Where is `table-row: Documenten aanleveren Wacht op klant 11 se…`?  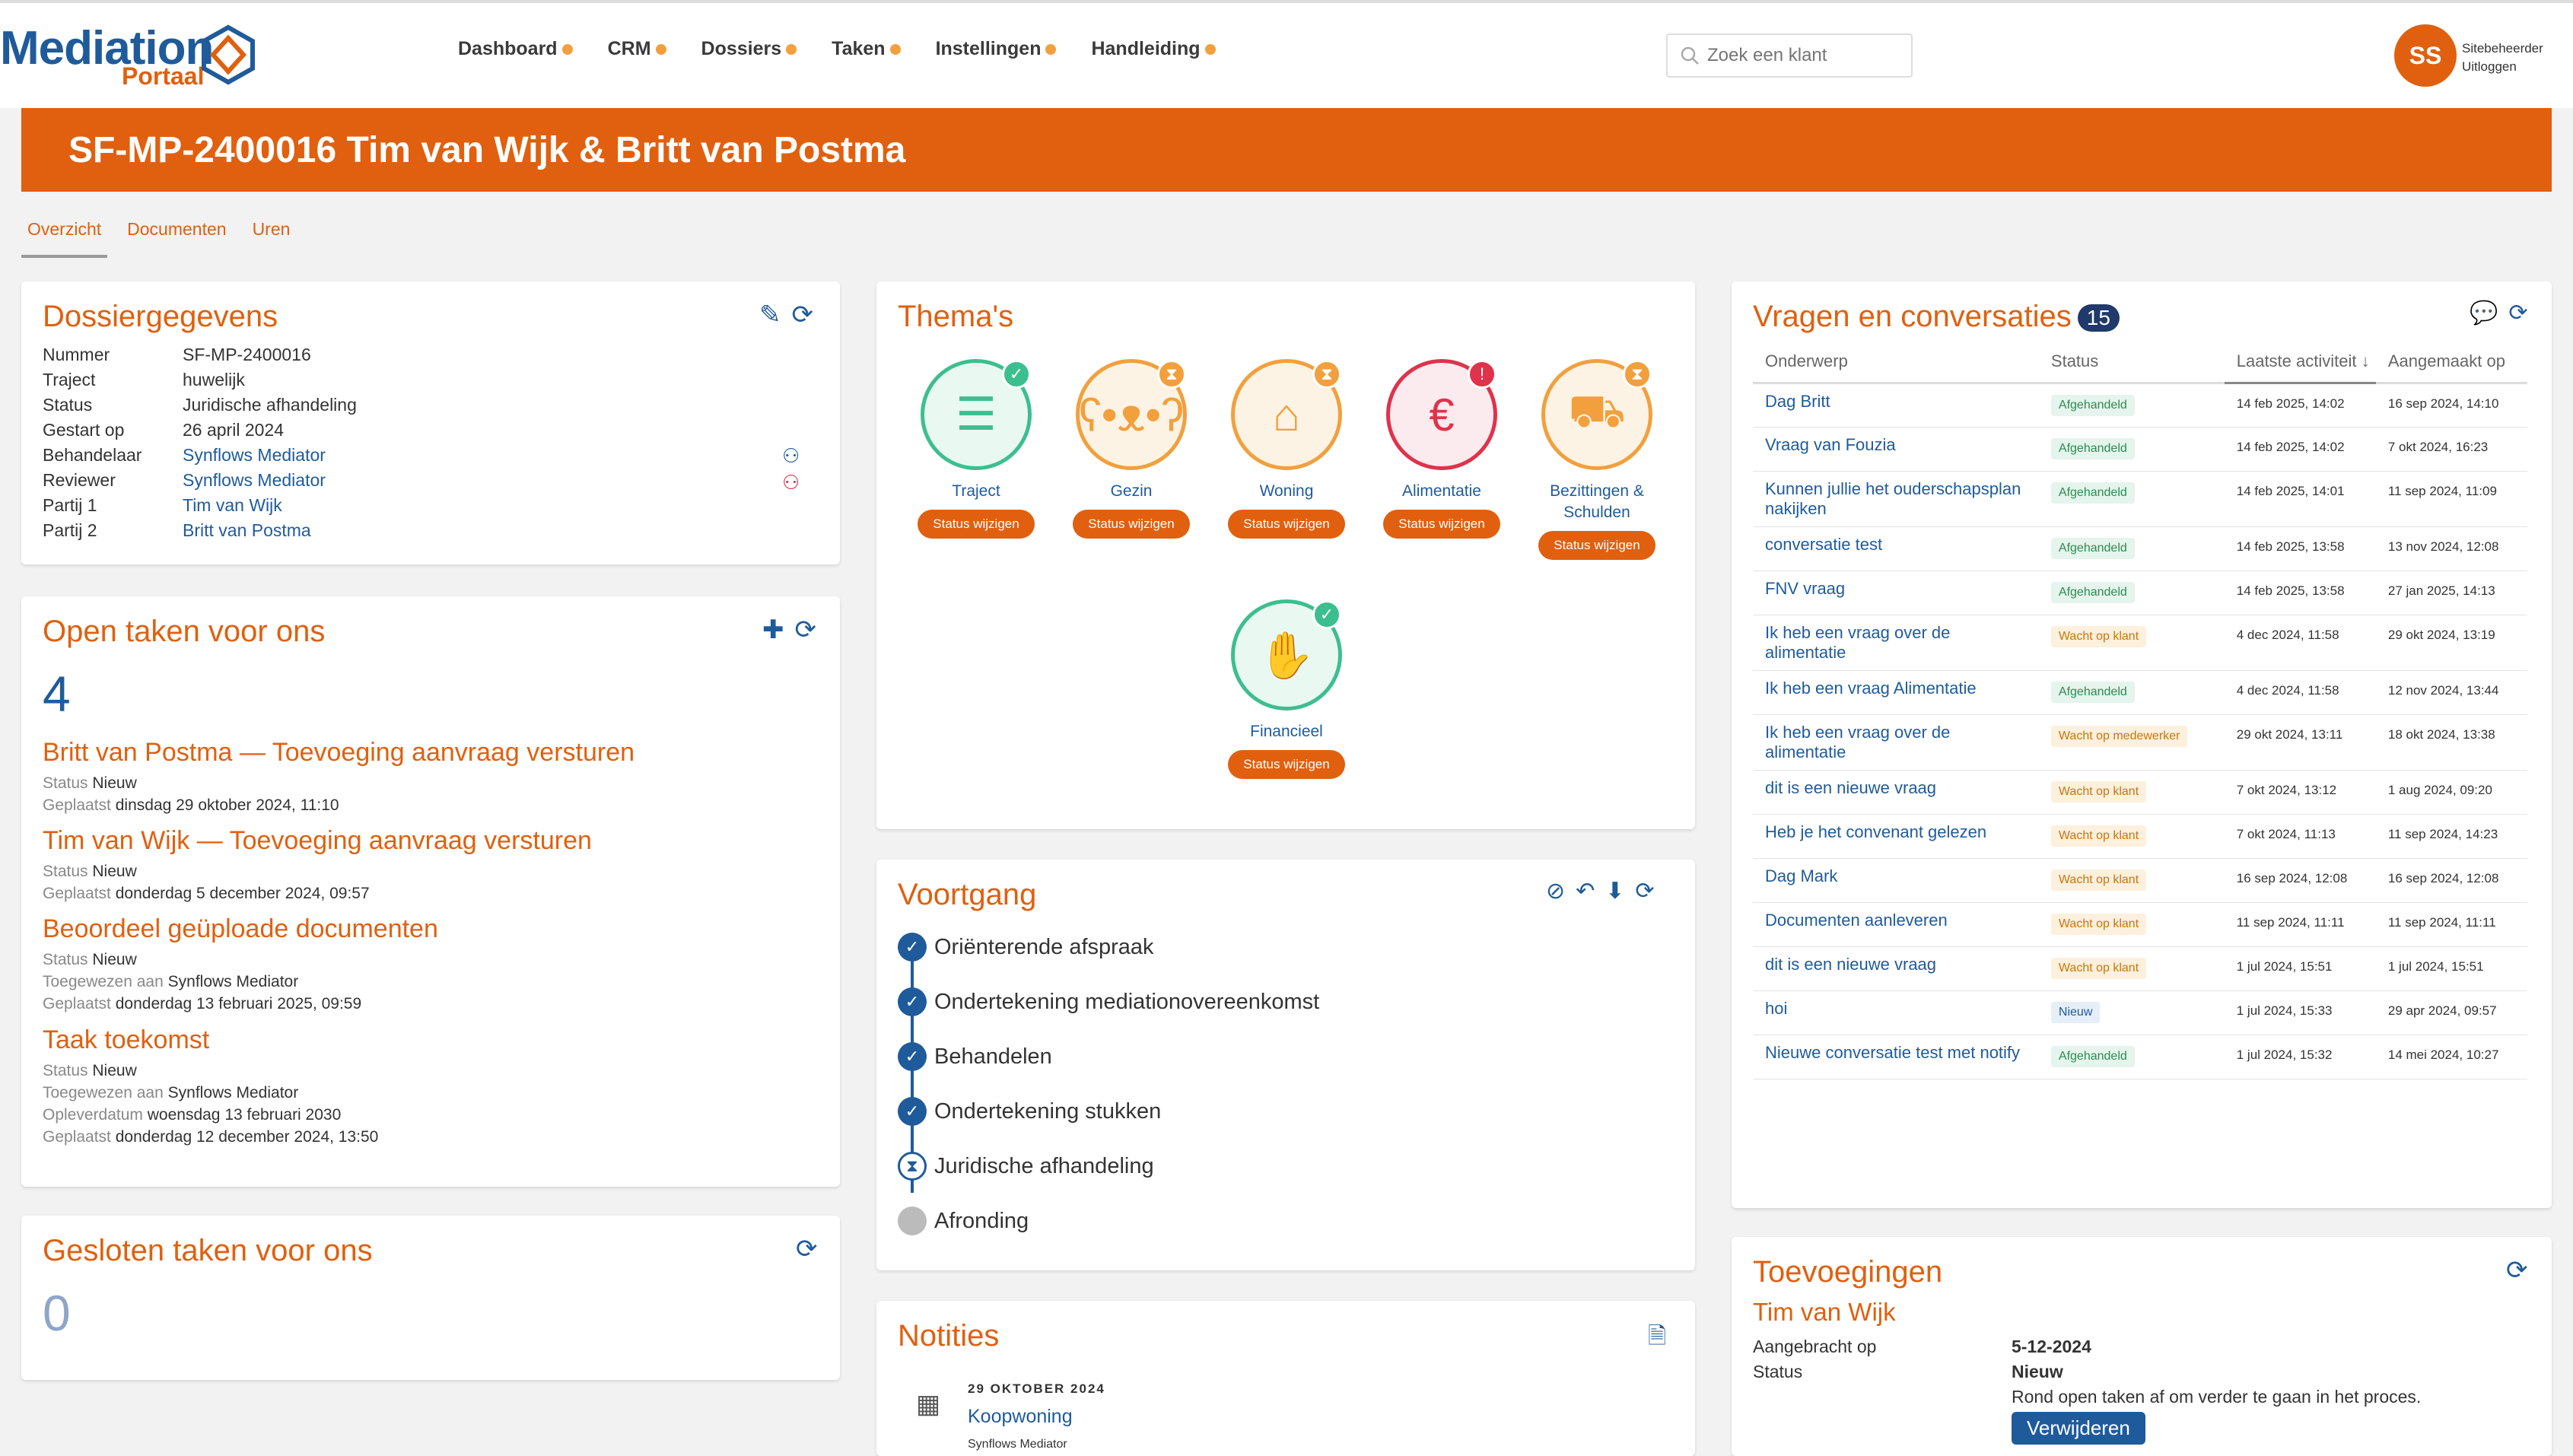 table-row: Documenten aanleveren Wacht op klant 11 se… is located at coordinates (2140, 924).